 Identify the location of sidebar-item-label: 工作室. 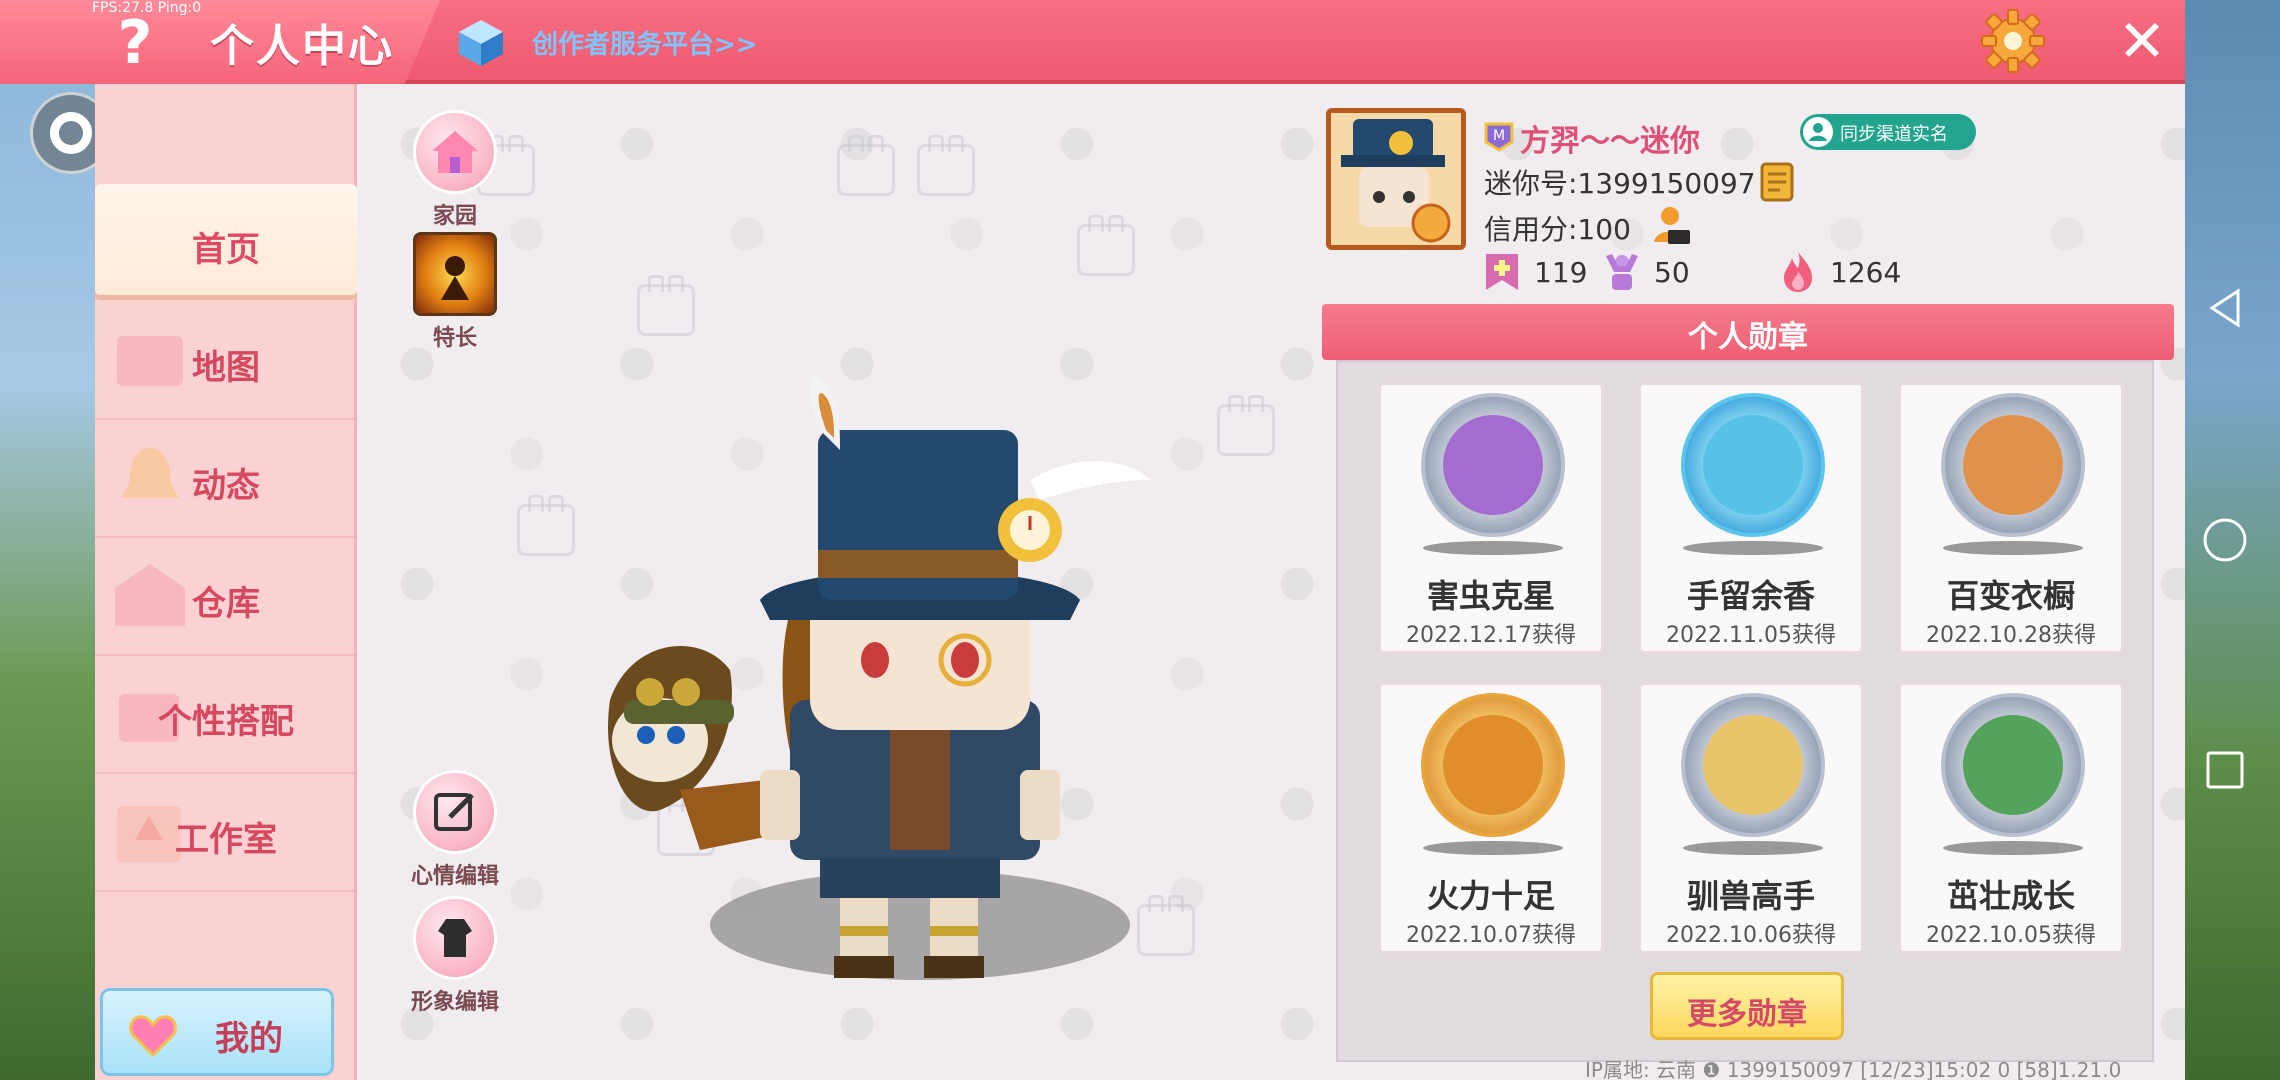
(226, 840).